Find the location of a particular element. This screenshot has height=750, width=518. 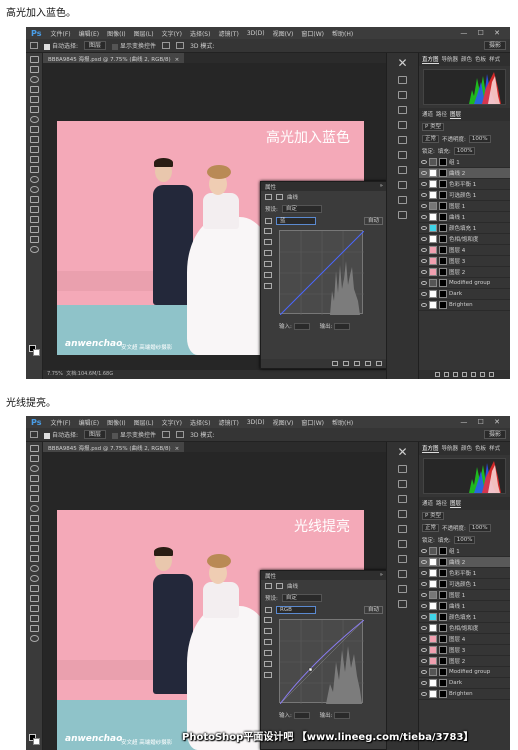

output-value is located at coordinates (342, 715).